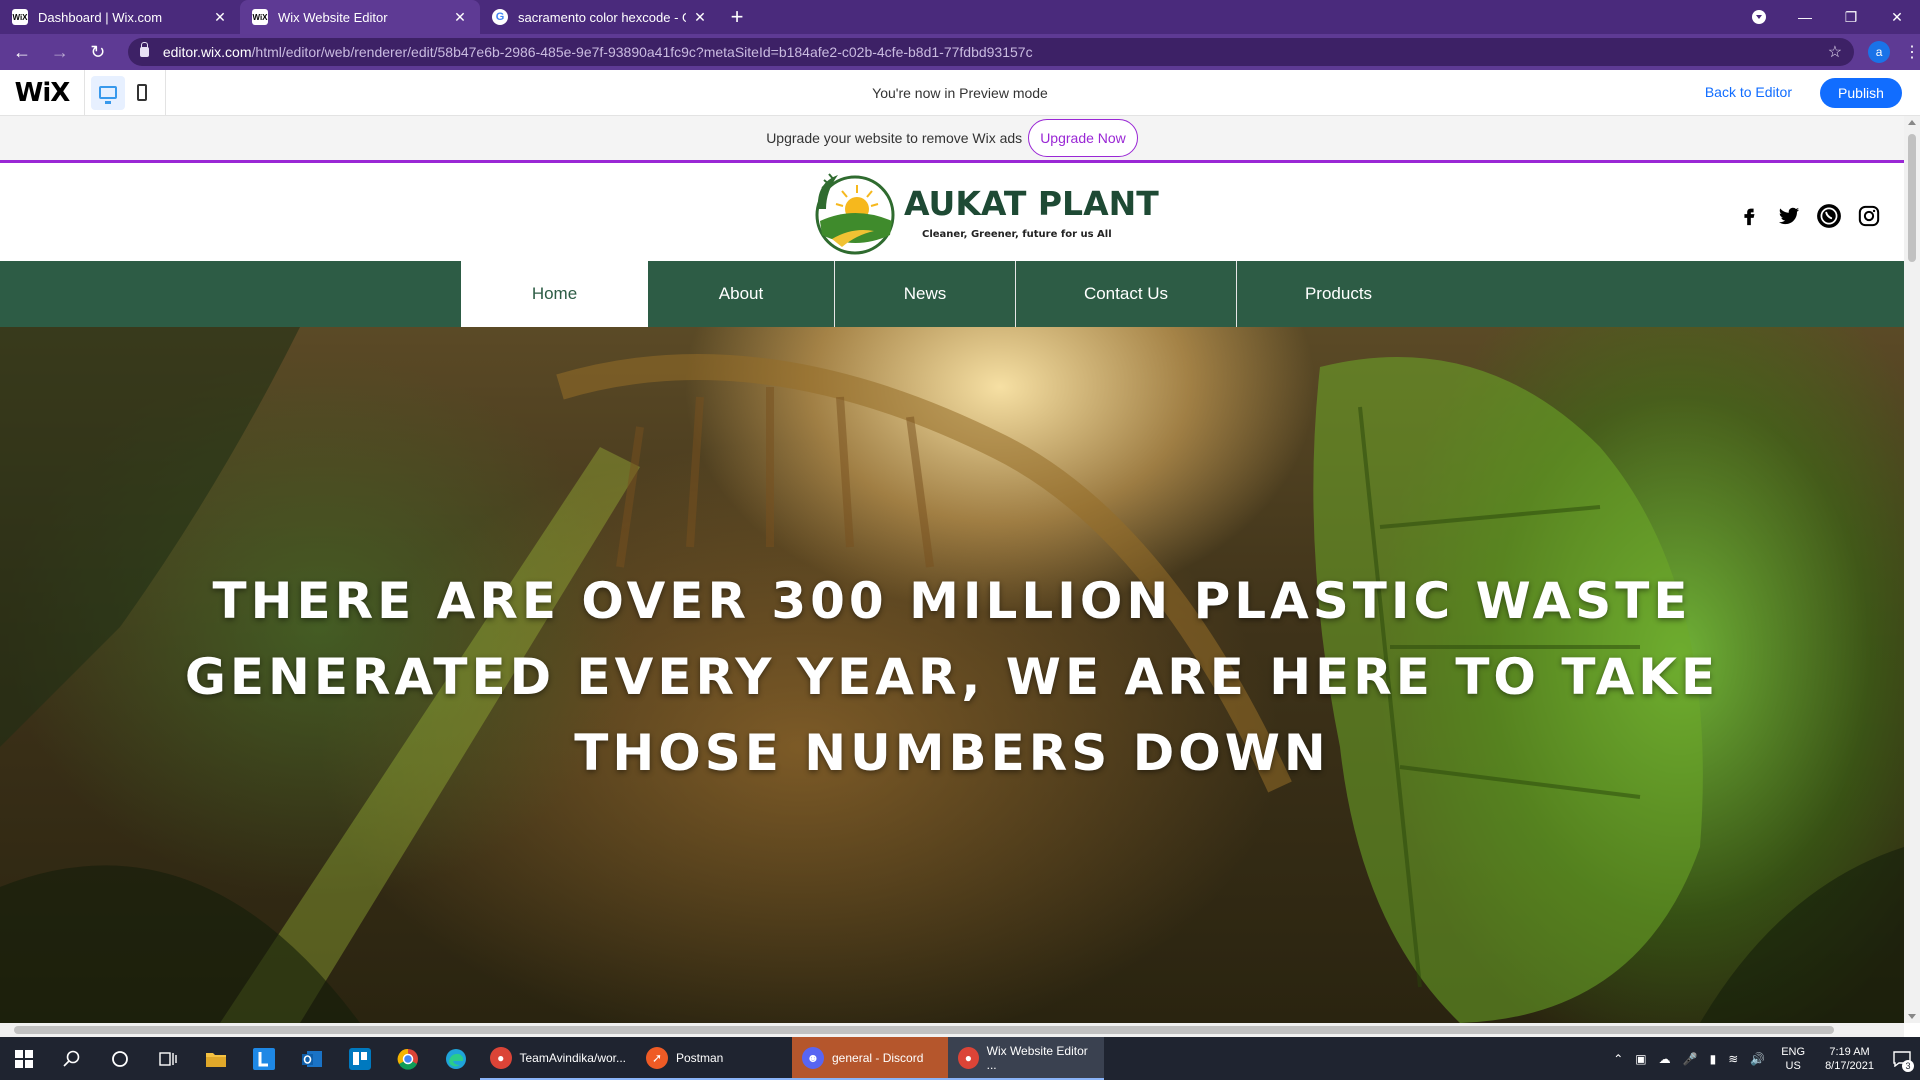 The height and width of the screenshot is (1080, 1920). I want to click on desktop-view-button, so click(108, 92).